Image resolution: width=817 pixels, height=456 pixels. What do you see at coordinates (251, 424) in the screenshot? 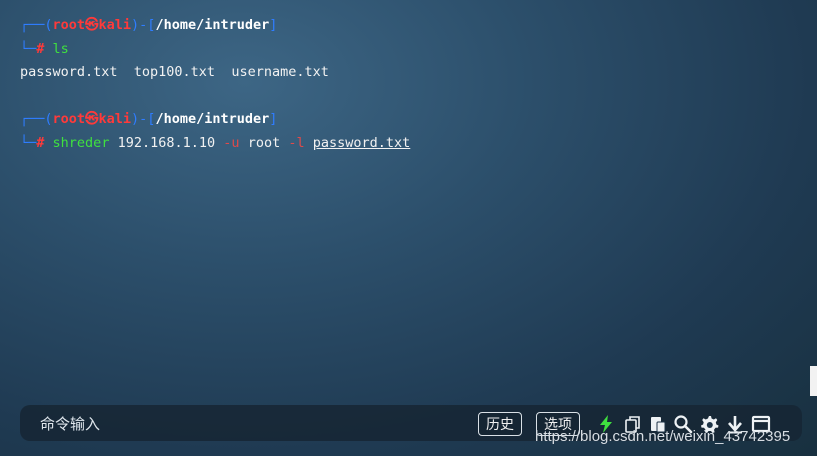
I see `command-input` at bounding box center [251, 424].